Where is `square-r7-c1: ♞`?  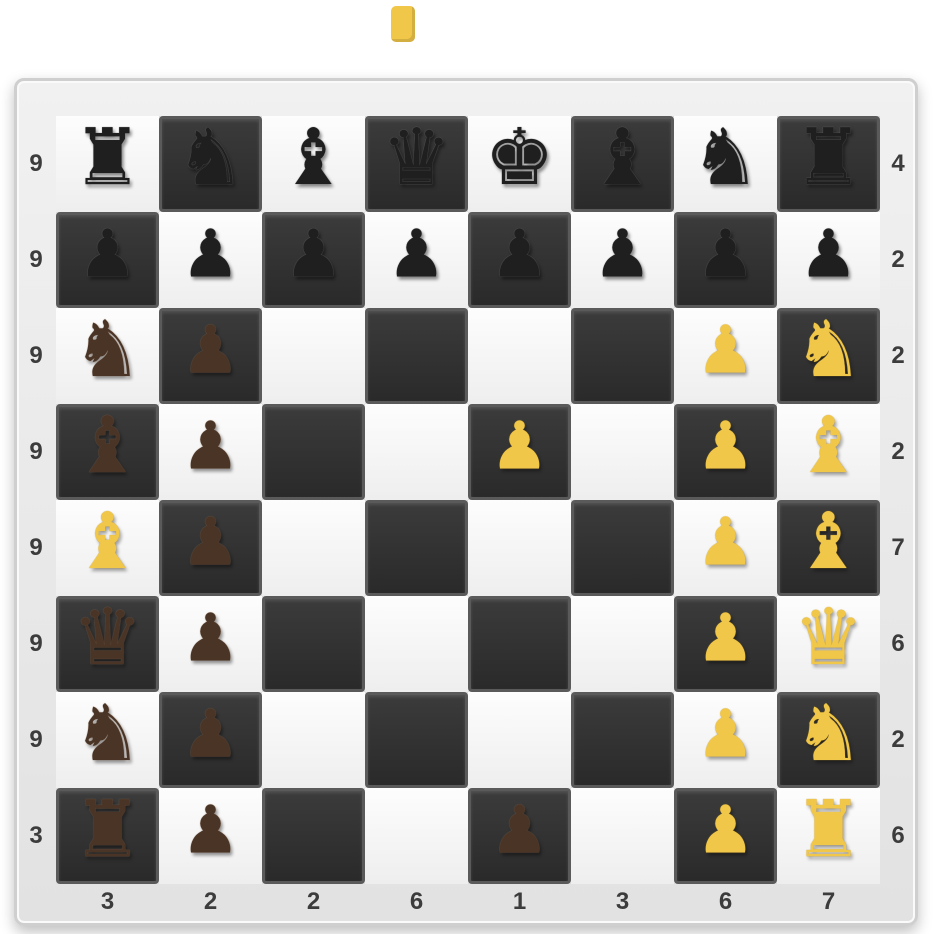 square-r7-c1: ♞ is located at coordinates (107, 740).